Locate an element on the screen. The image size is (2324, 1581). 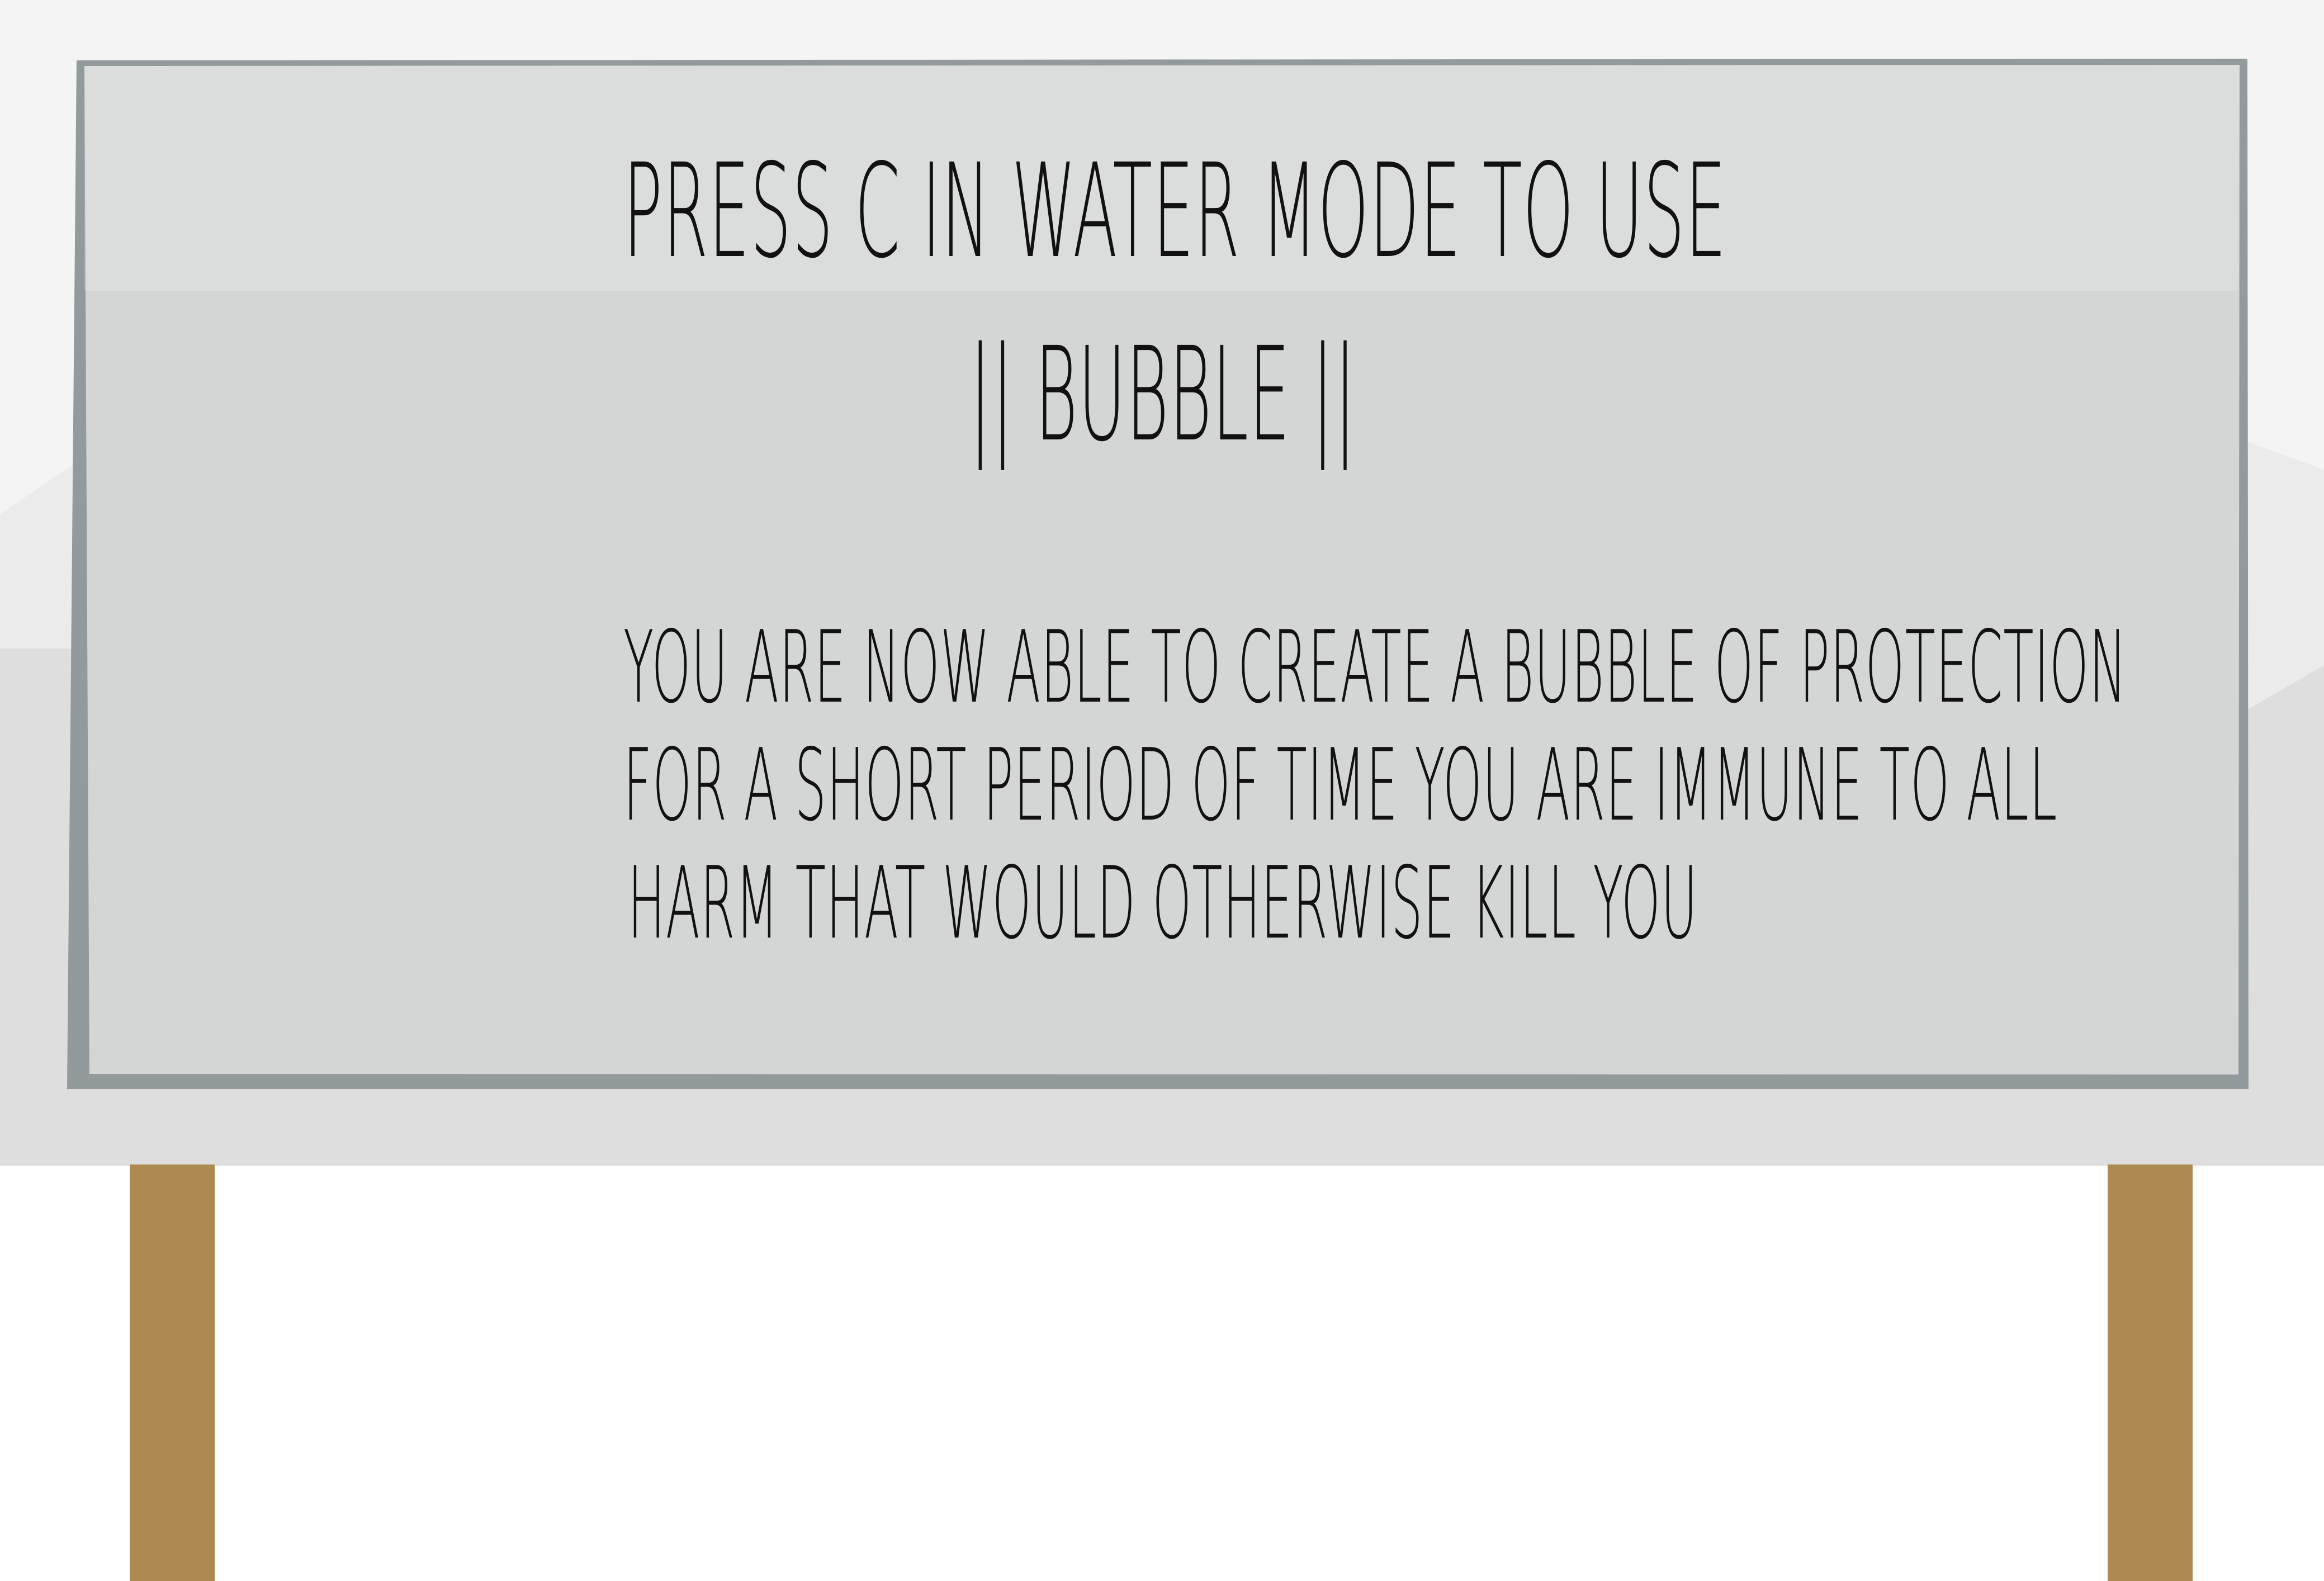
right-post is located at coordinates (2150, 1373).